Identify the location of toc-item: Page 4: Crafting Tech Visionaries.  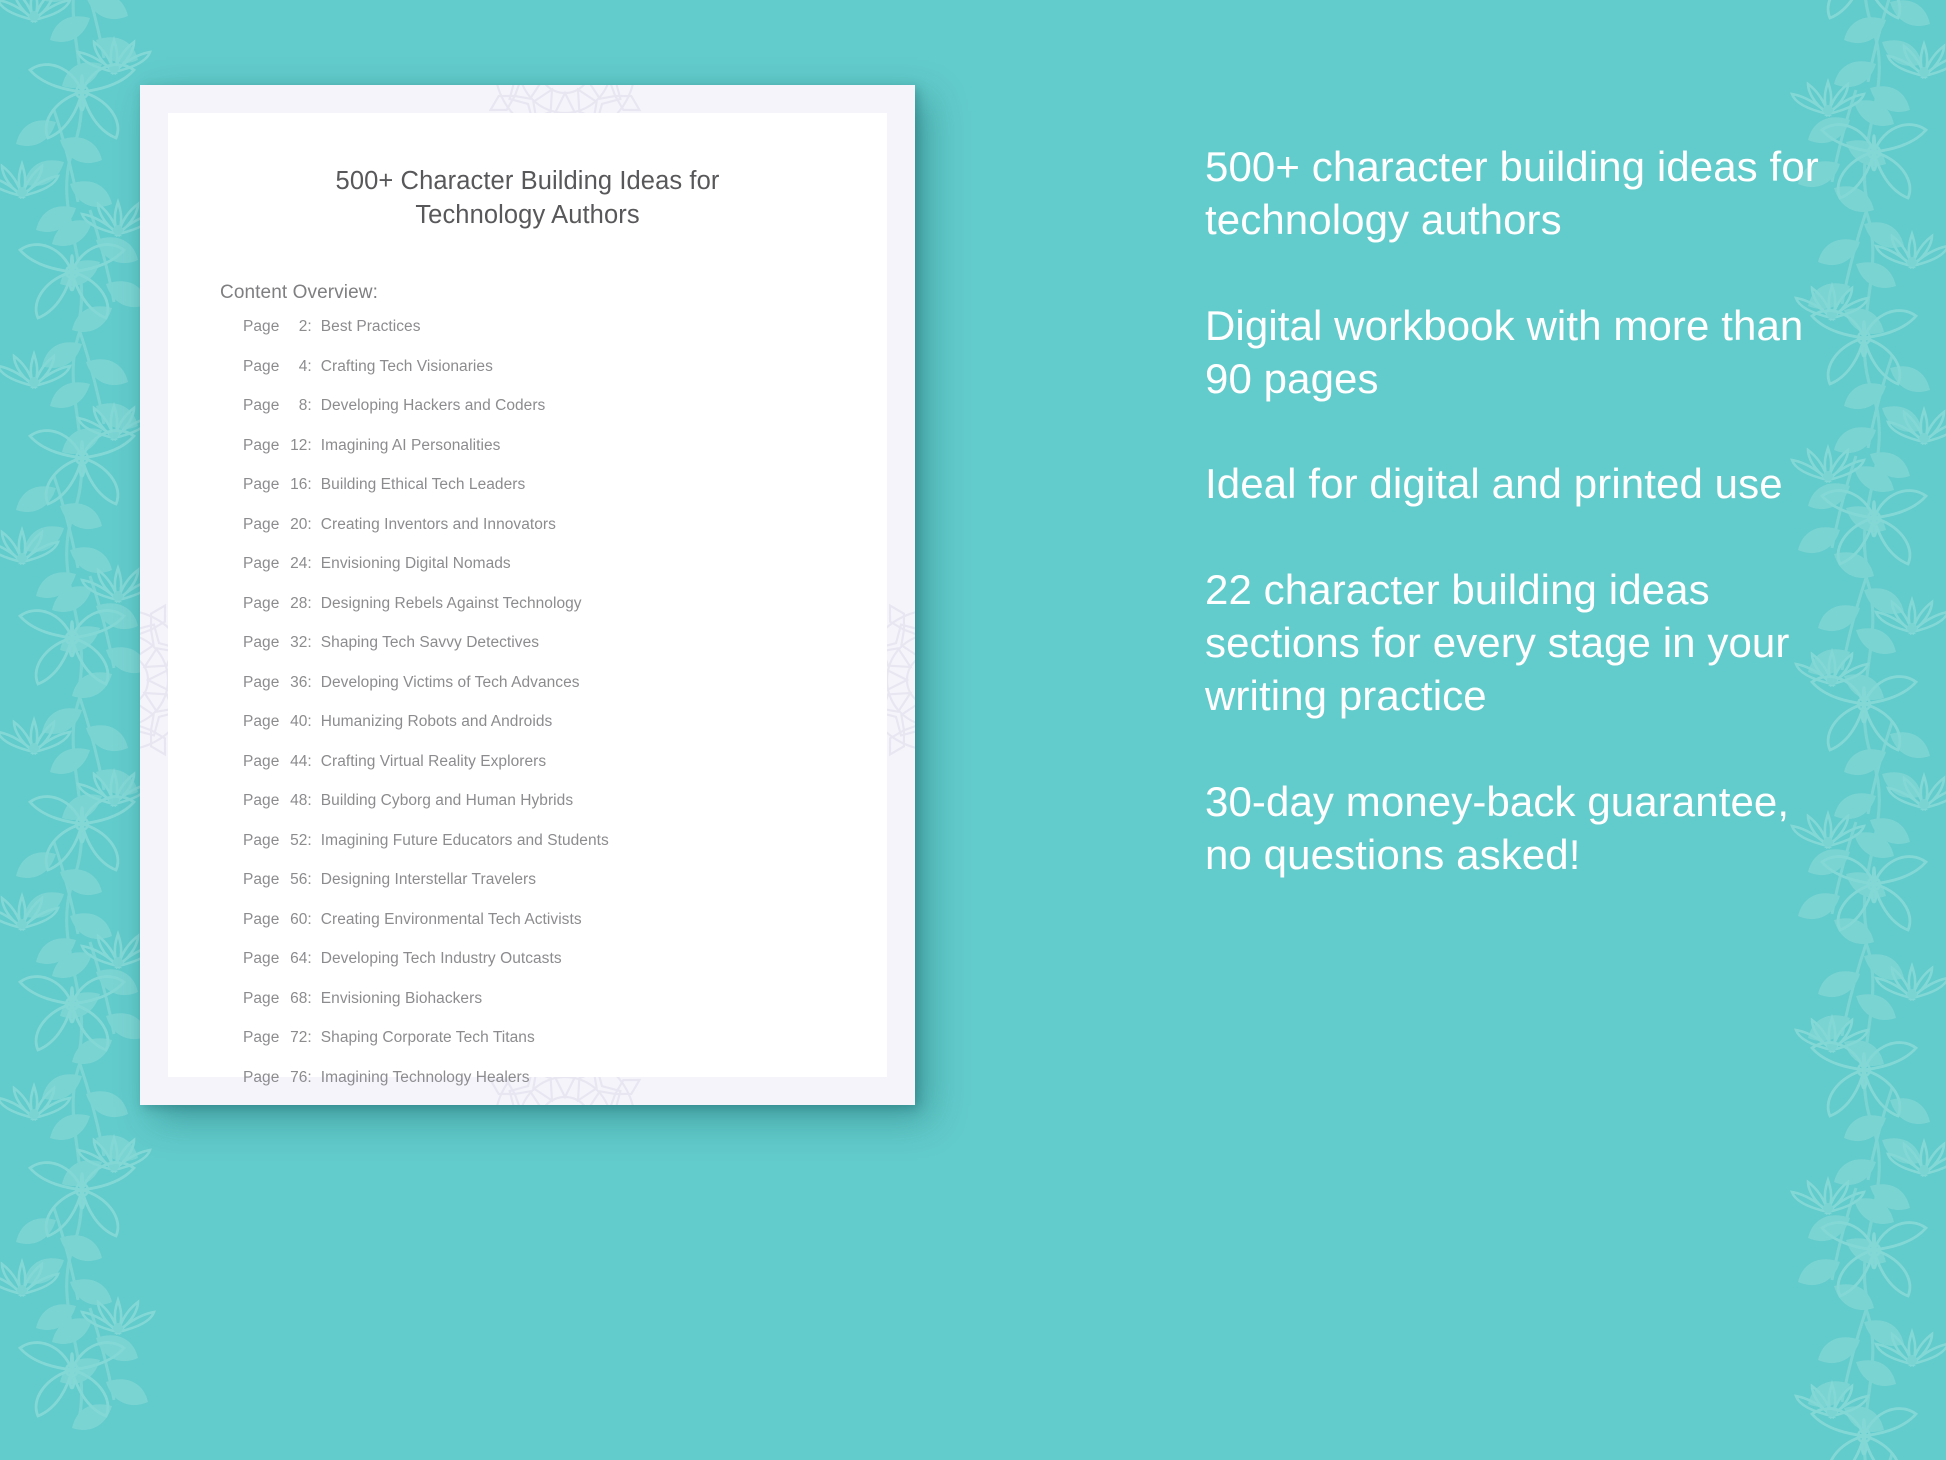
(565, 378).